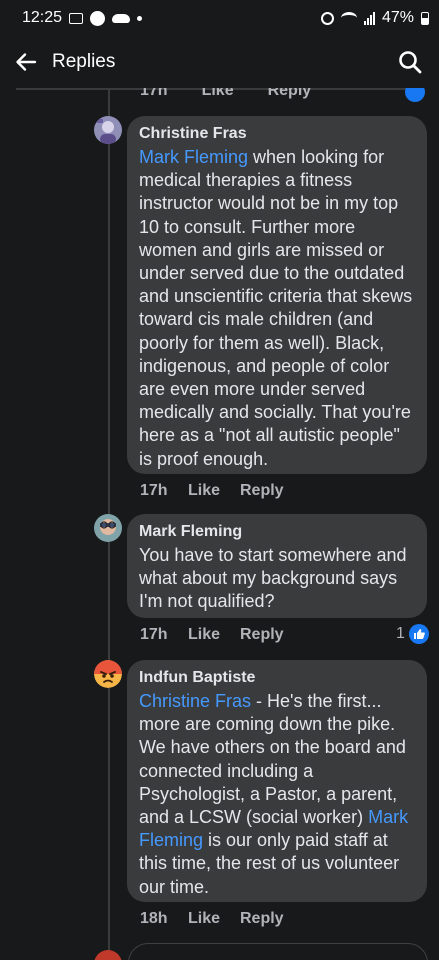  What do you see at coordinates (425, 18) in the screenshot?
I see `battery-icon` at bounding box center [425, 18].